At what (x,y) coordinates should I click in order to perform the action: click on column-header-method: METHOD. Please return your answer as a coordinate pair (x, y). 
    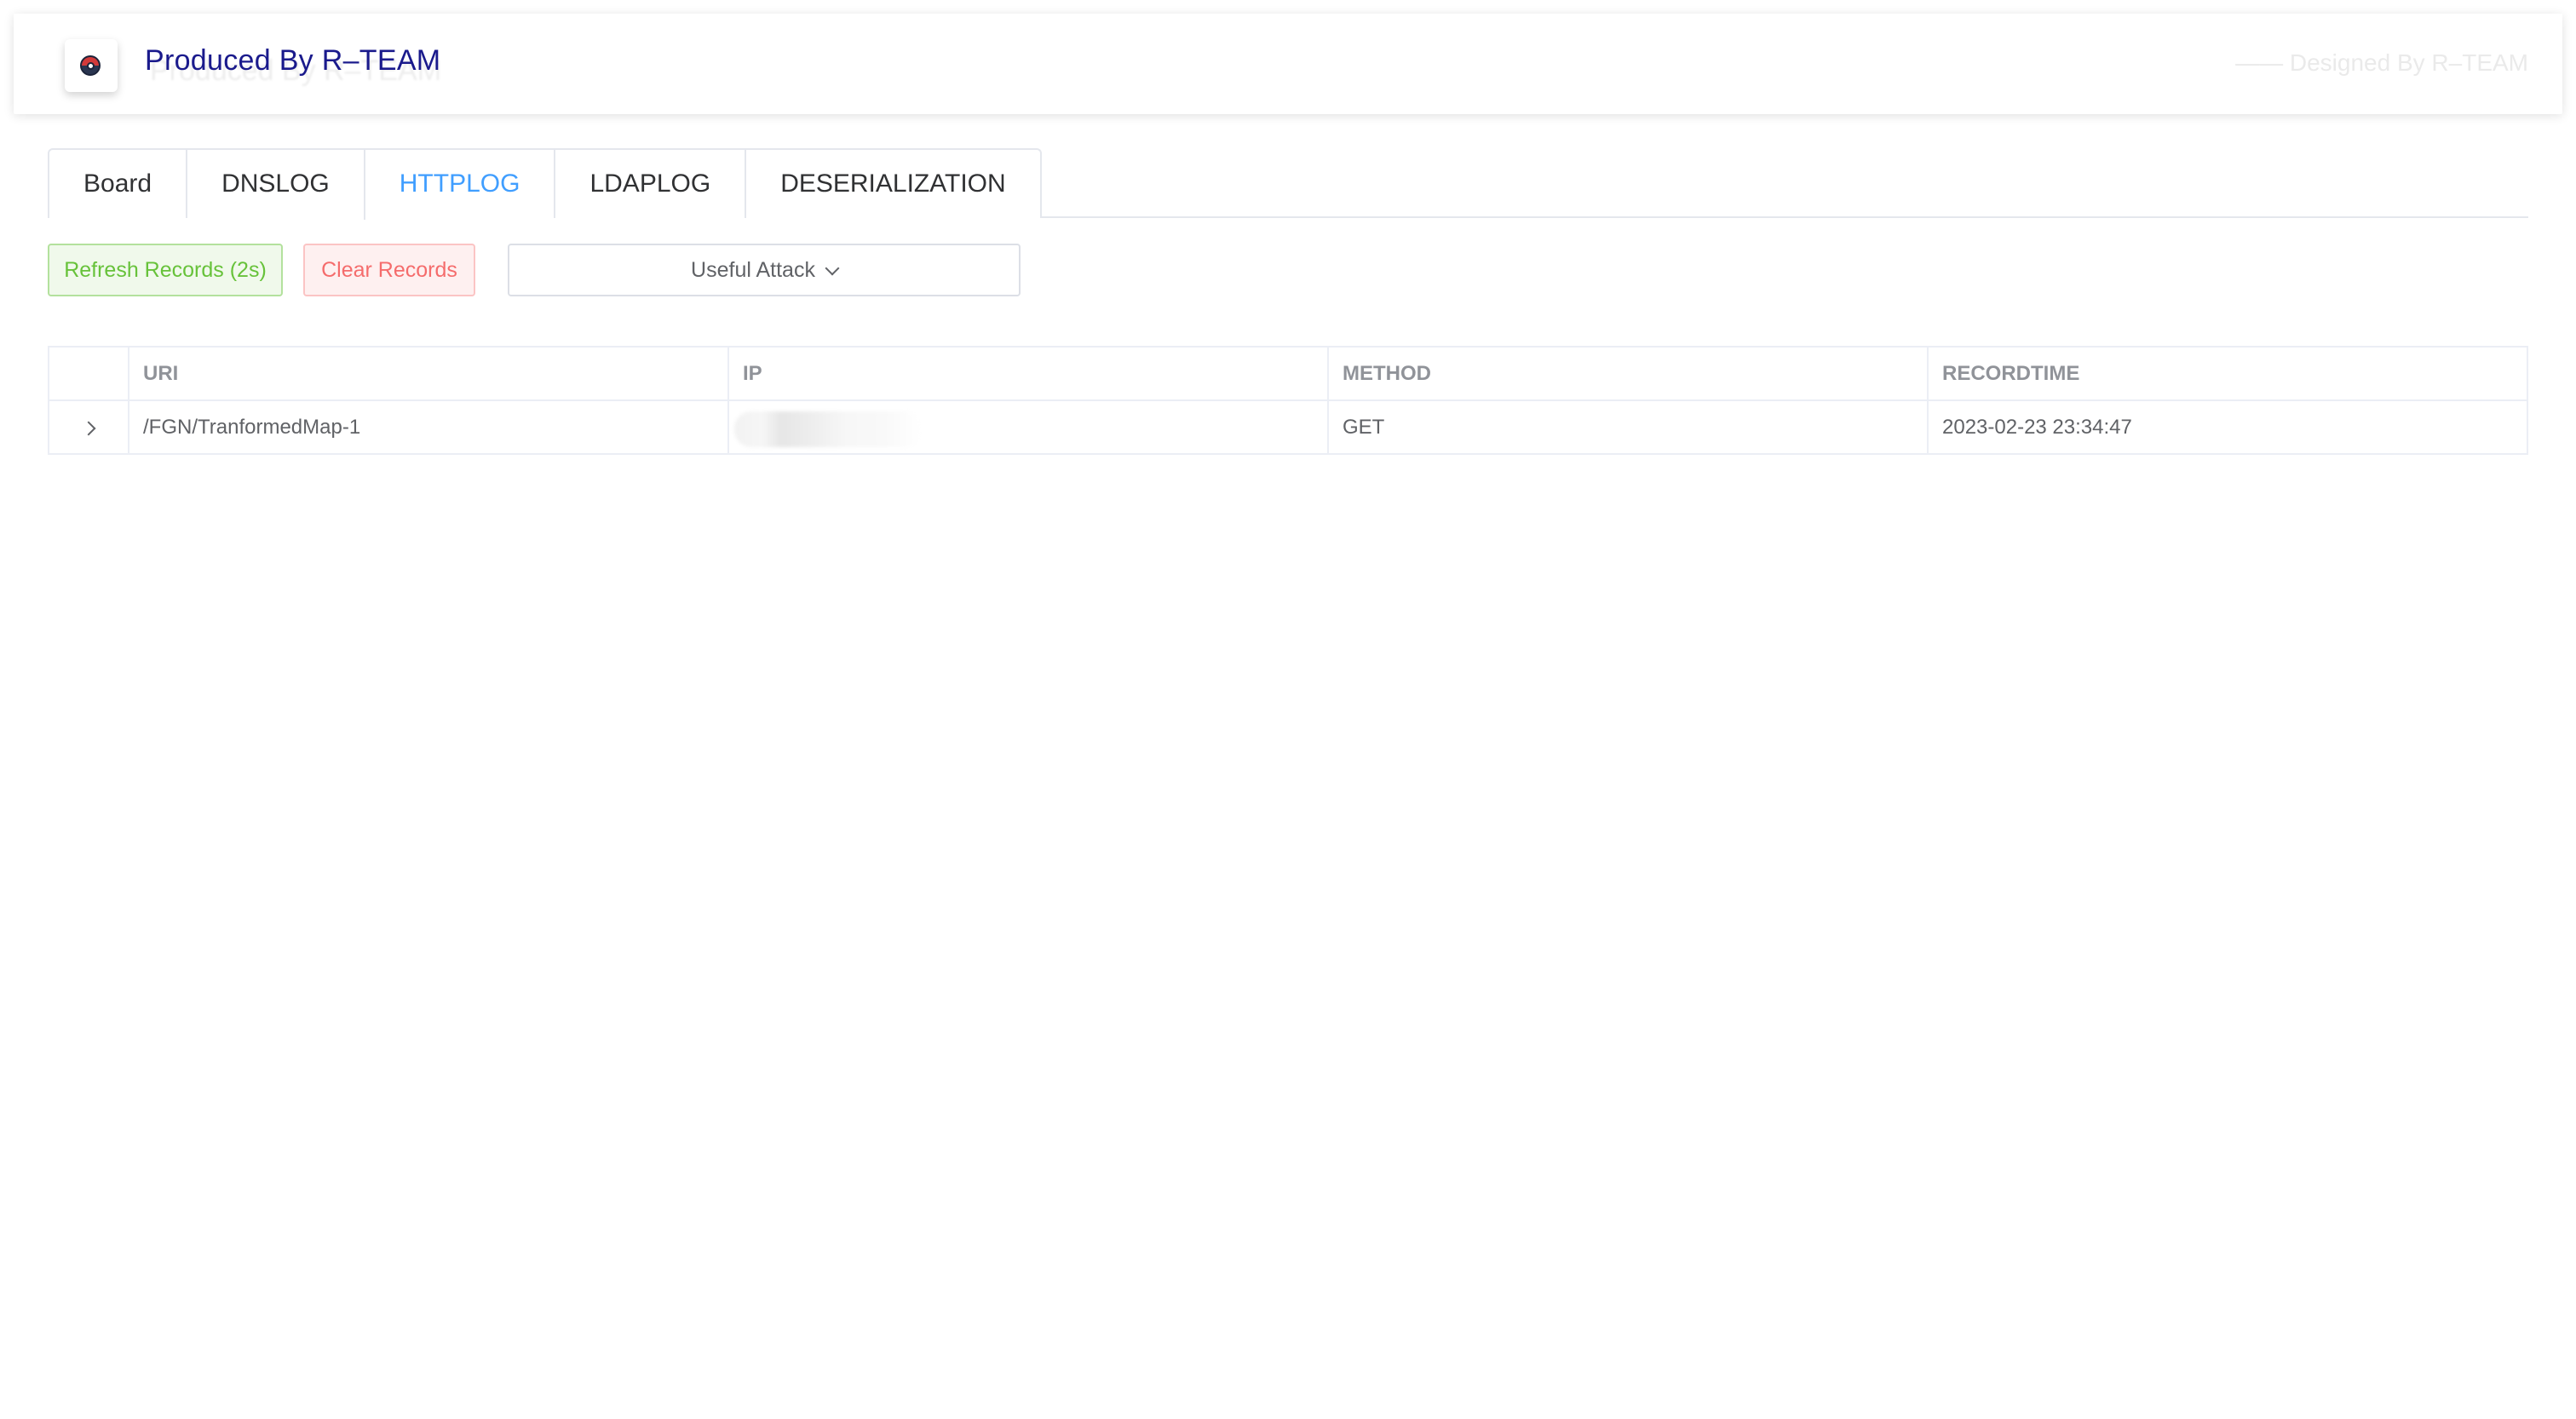
    Looking at the image, I should click on (1628, 373).